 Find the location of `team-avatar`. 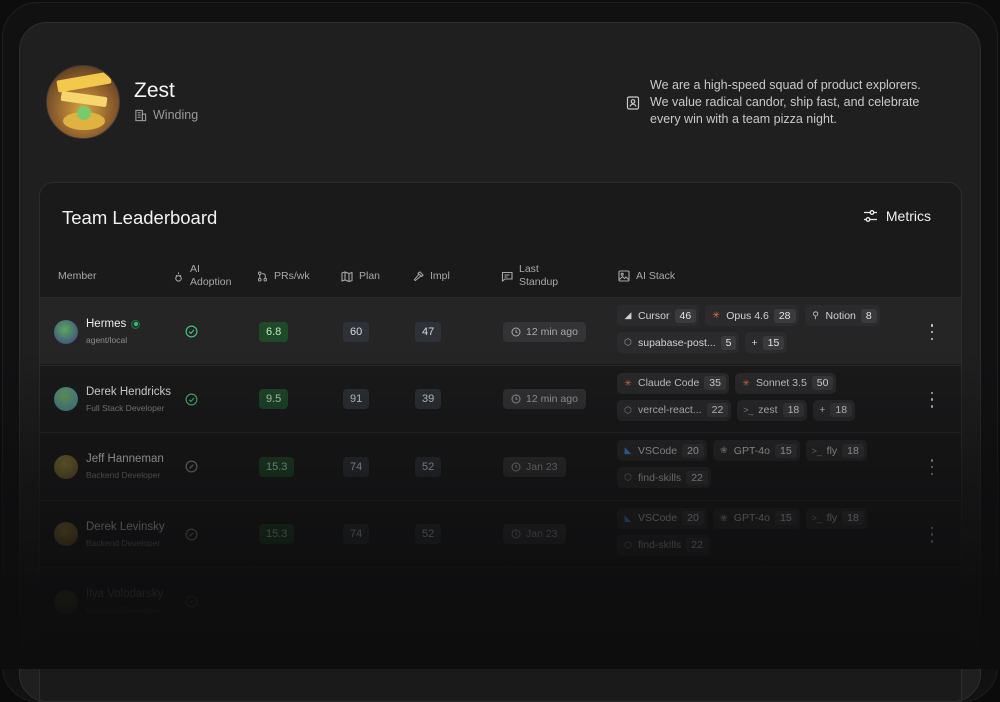

team-avatar is located at coordinates (83, 102).